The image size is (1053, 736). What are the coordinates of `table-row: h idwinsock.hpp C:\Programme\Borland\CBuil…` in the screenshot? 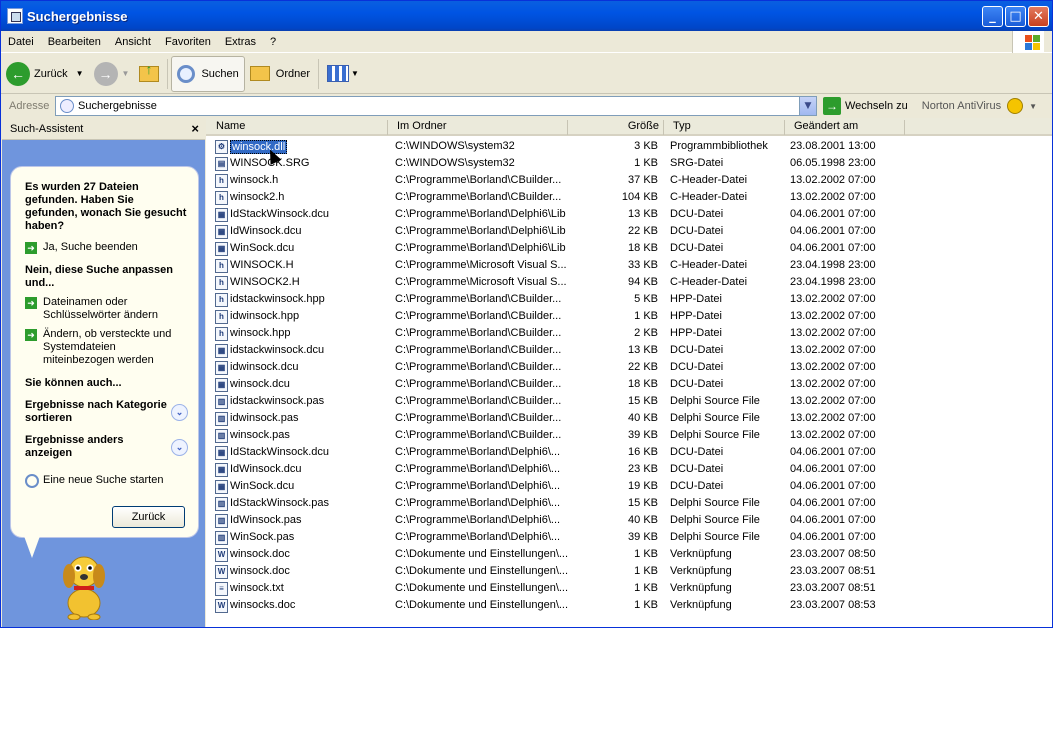 It's located at (629, 316).